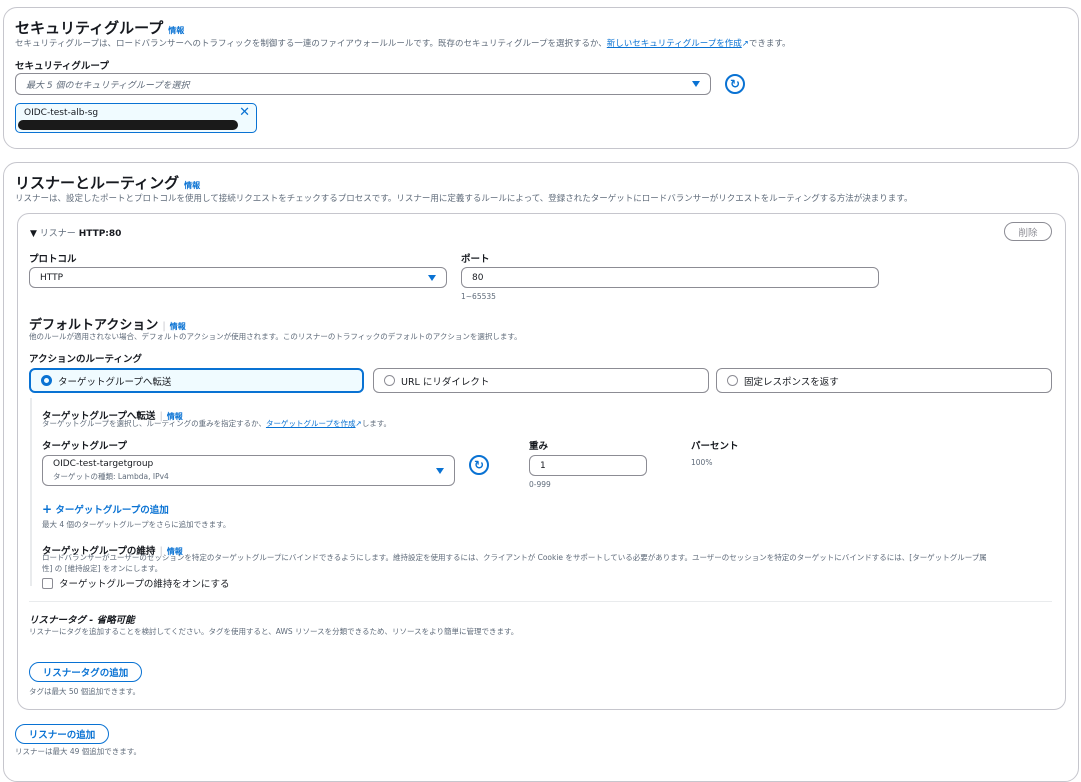 This screenshot has height=782, width=1081. I want to click on add-listener-button: リスナーの追加, so click(62, 734).